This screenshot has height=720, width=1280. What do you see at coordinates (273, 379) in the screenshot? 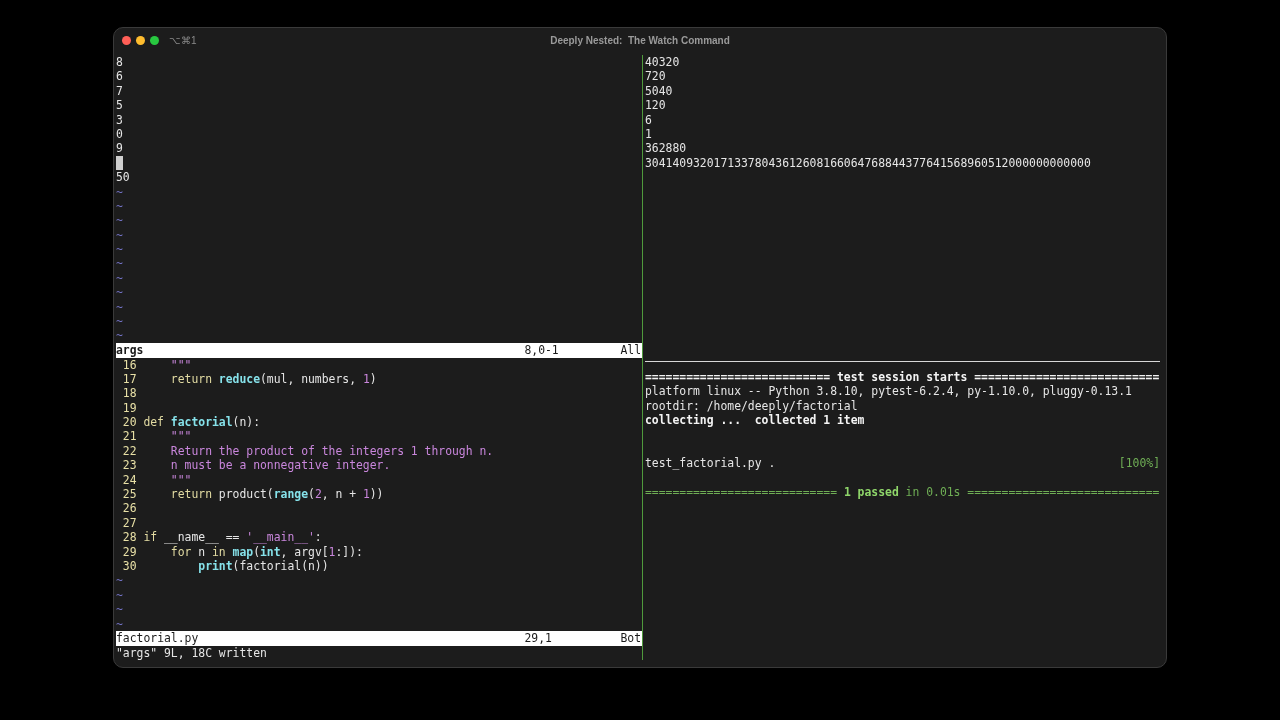
I see `code-line: return reduce(mul, numbers, 1)` at bounding box center [273, 379].